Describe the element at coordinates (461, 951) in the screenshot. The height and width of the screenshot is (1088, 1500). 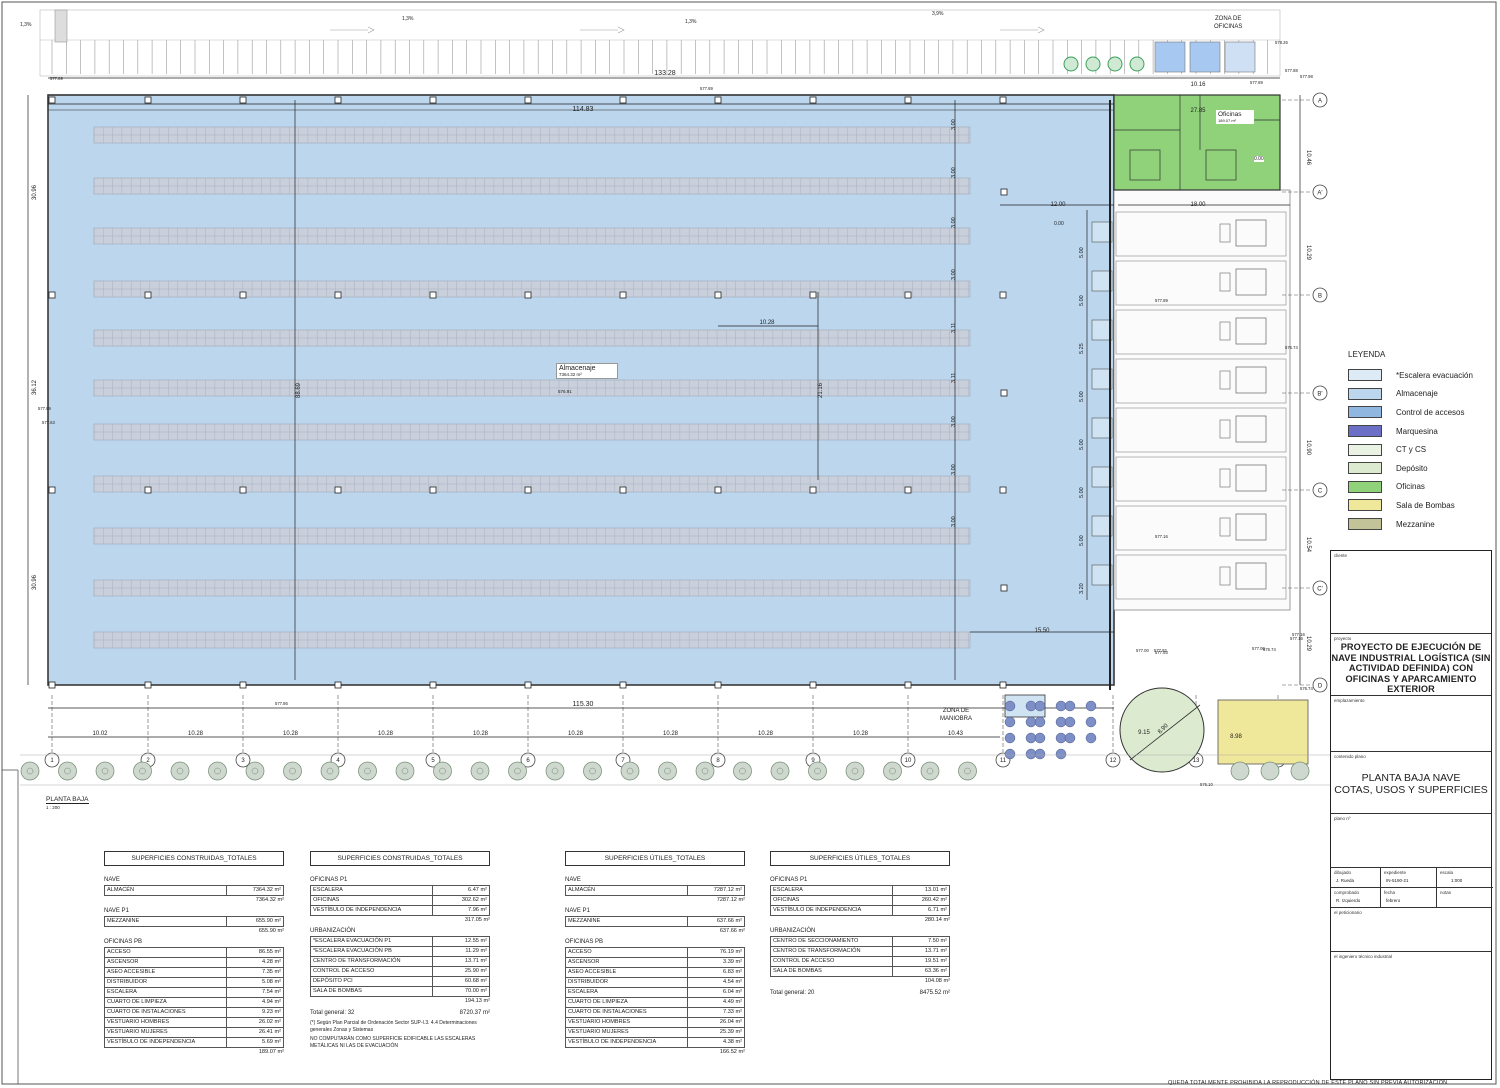
I see `table-cell-value: 11.29 m²` at that location.